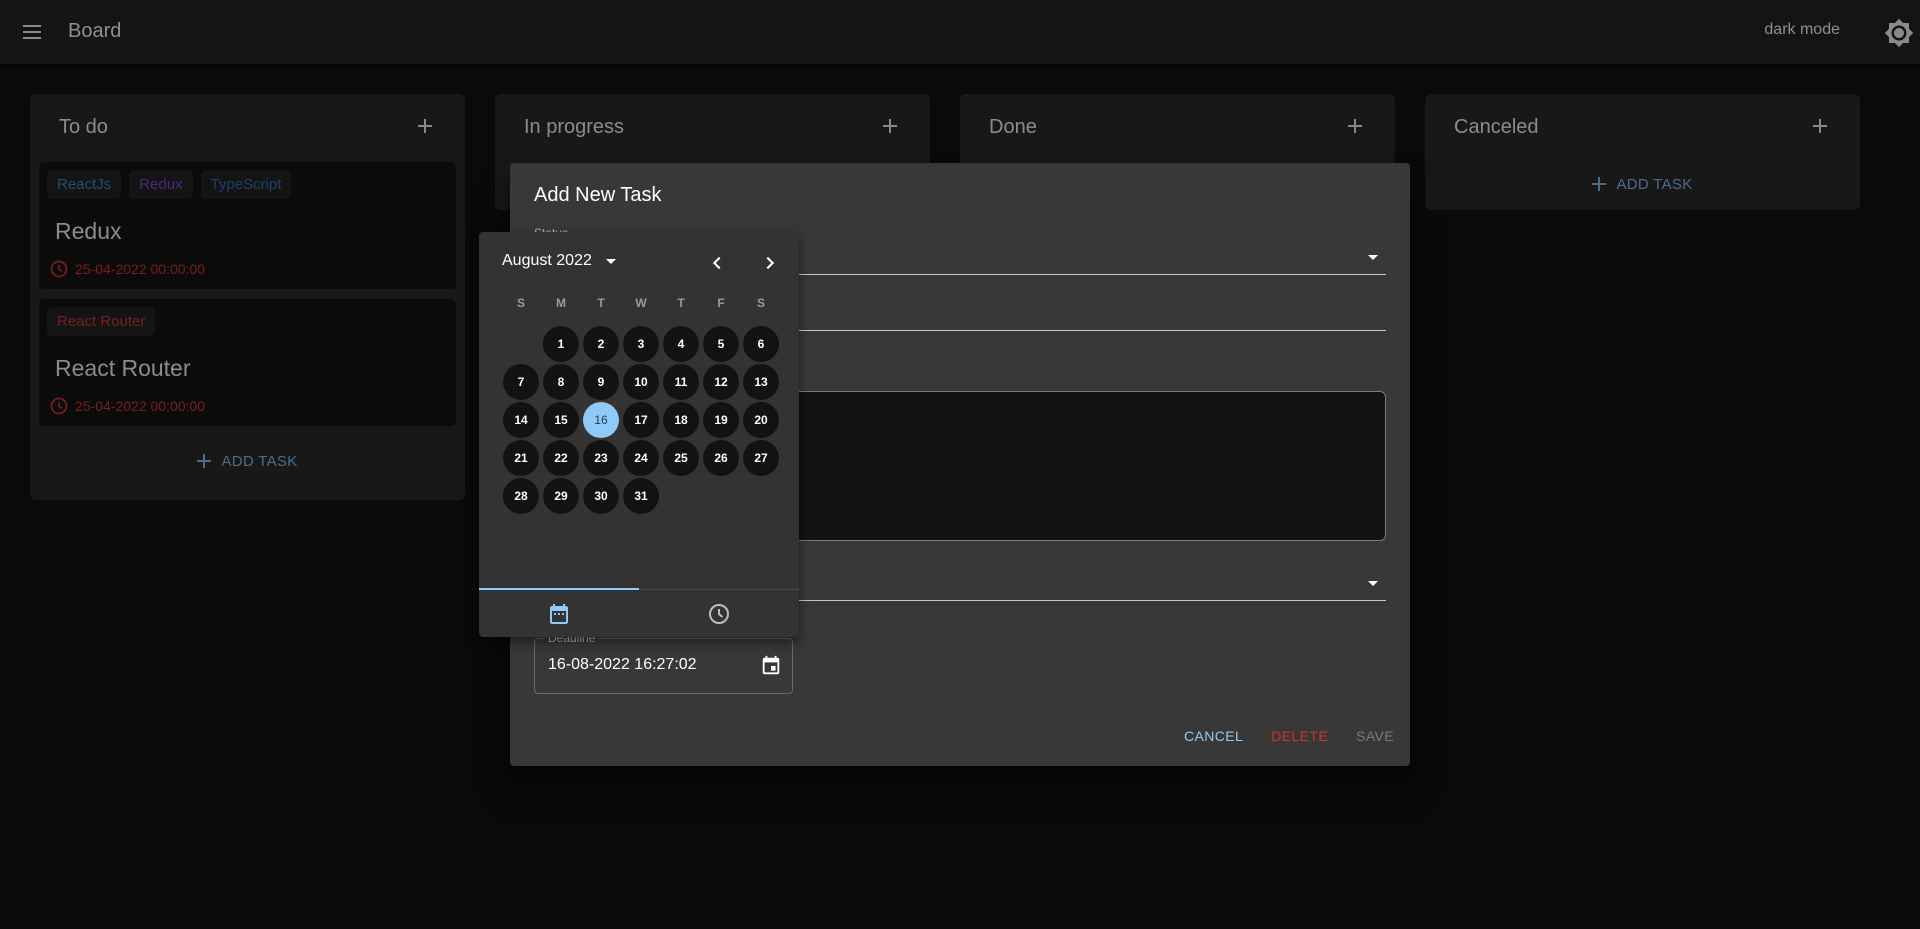 This screenshot has width=1920, height=929. I want to click on tag-list: React Router, so click(247, 321).